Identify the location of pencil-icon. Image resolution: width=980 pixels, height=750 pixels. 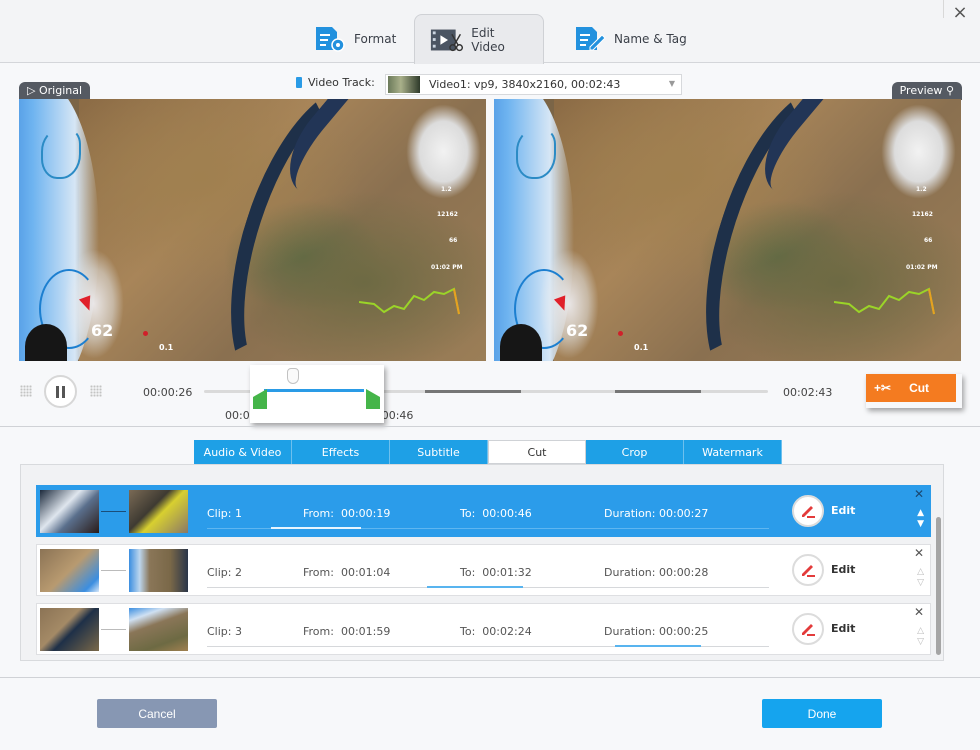
(808, 630).